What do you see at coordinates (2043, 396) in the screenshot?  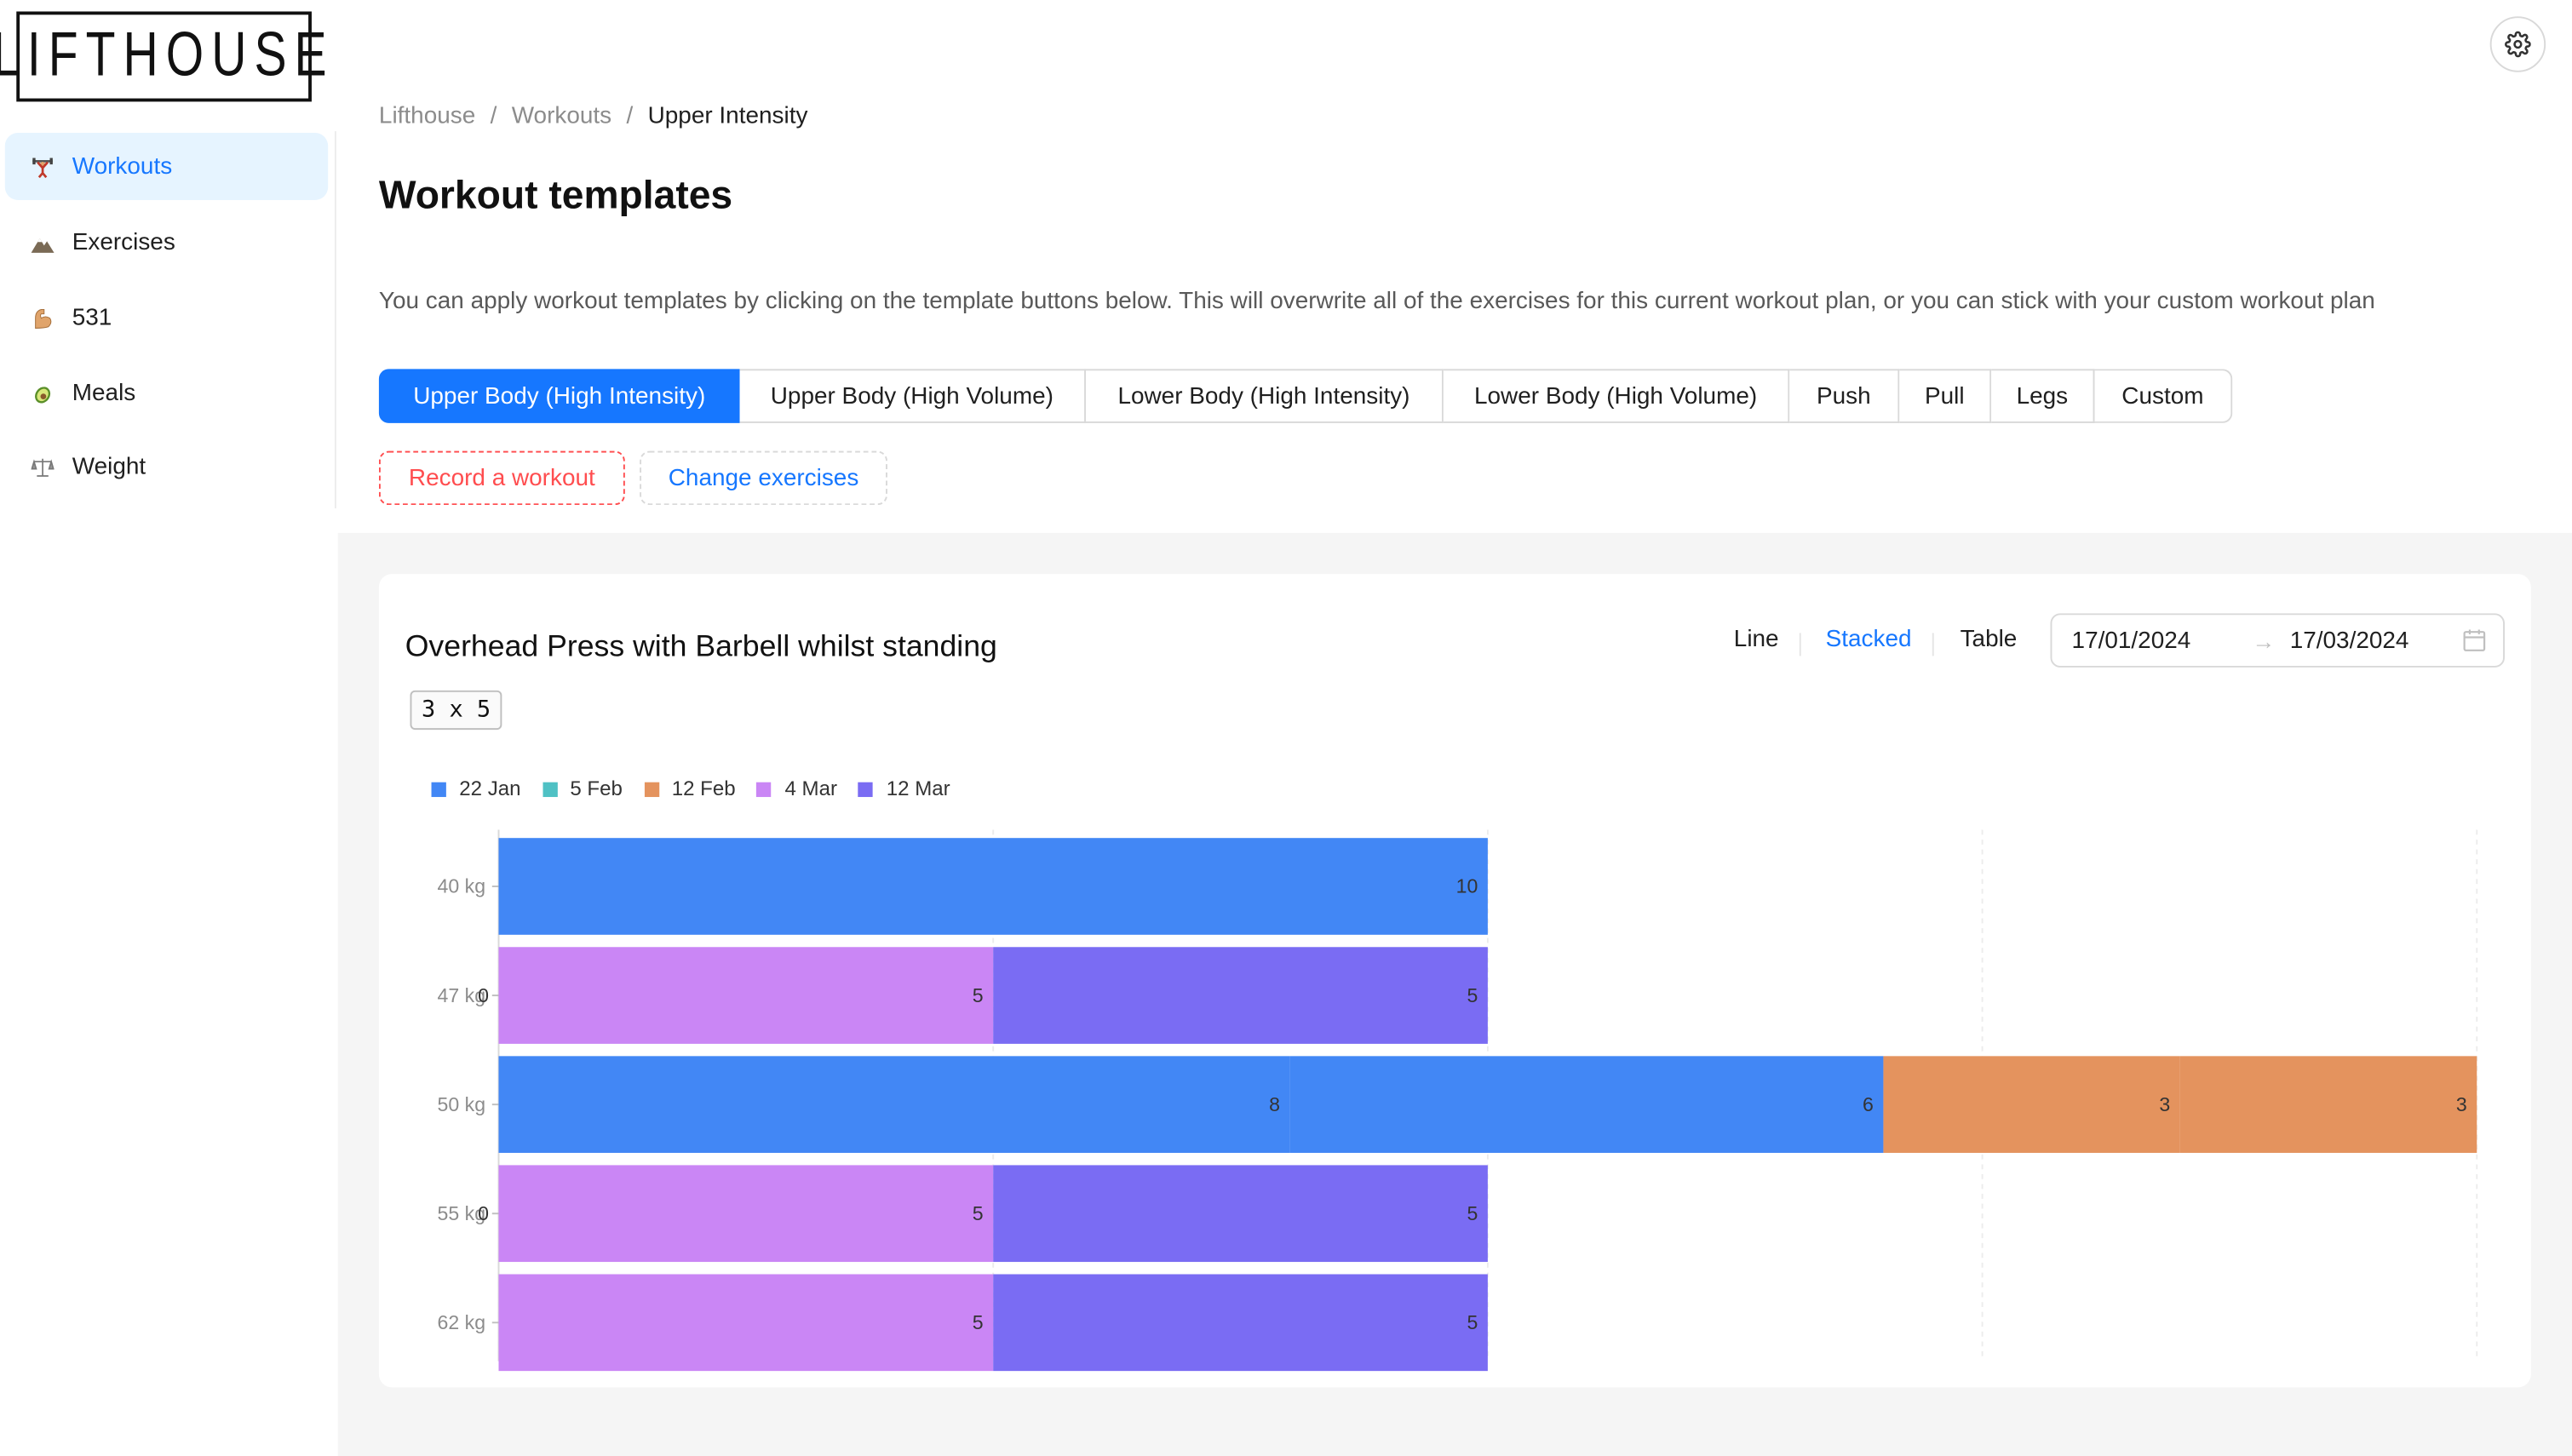 I see `template-legs: Legs` at bounding box center [2043, 396].